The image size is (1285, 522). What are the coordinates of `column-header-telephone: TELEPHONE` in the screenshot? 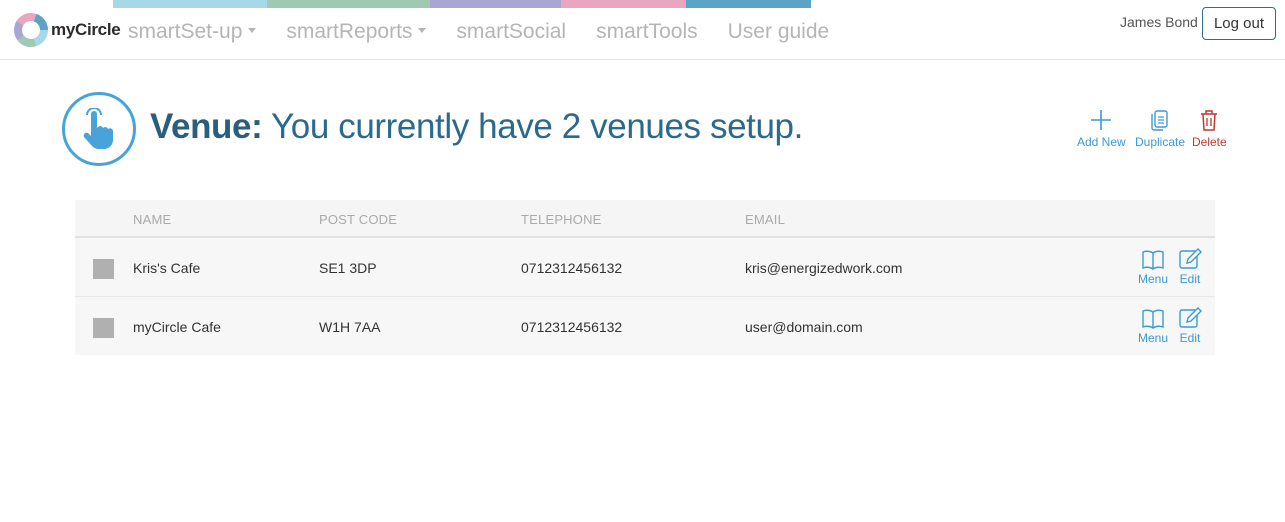 It's located at (561, 219).